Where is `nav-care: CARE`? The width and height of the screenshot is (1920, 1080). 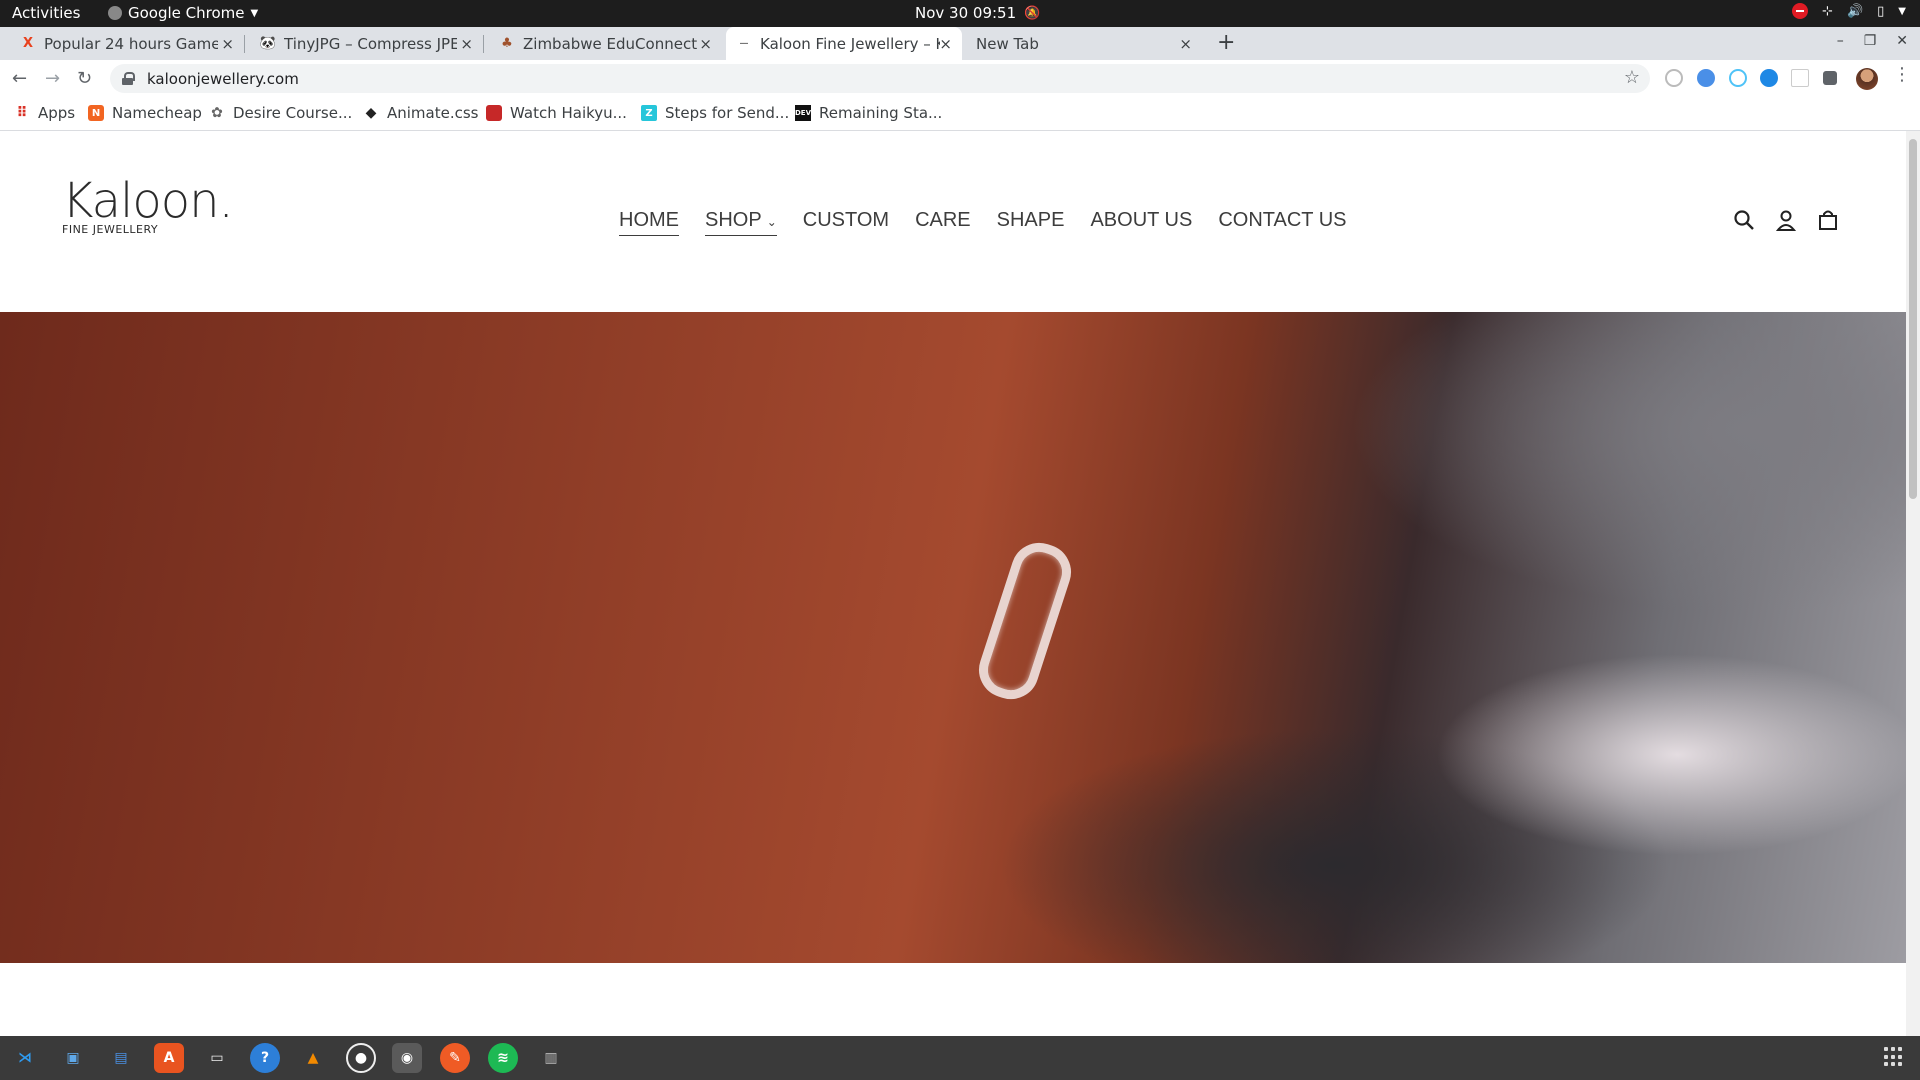
nav-care: CARE is located at coordinates (943, 222).